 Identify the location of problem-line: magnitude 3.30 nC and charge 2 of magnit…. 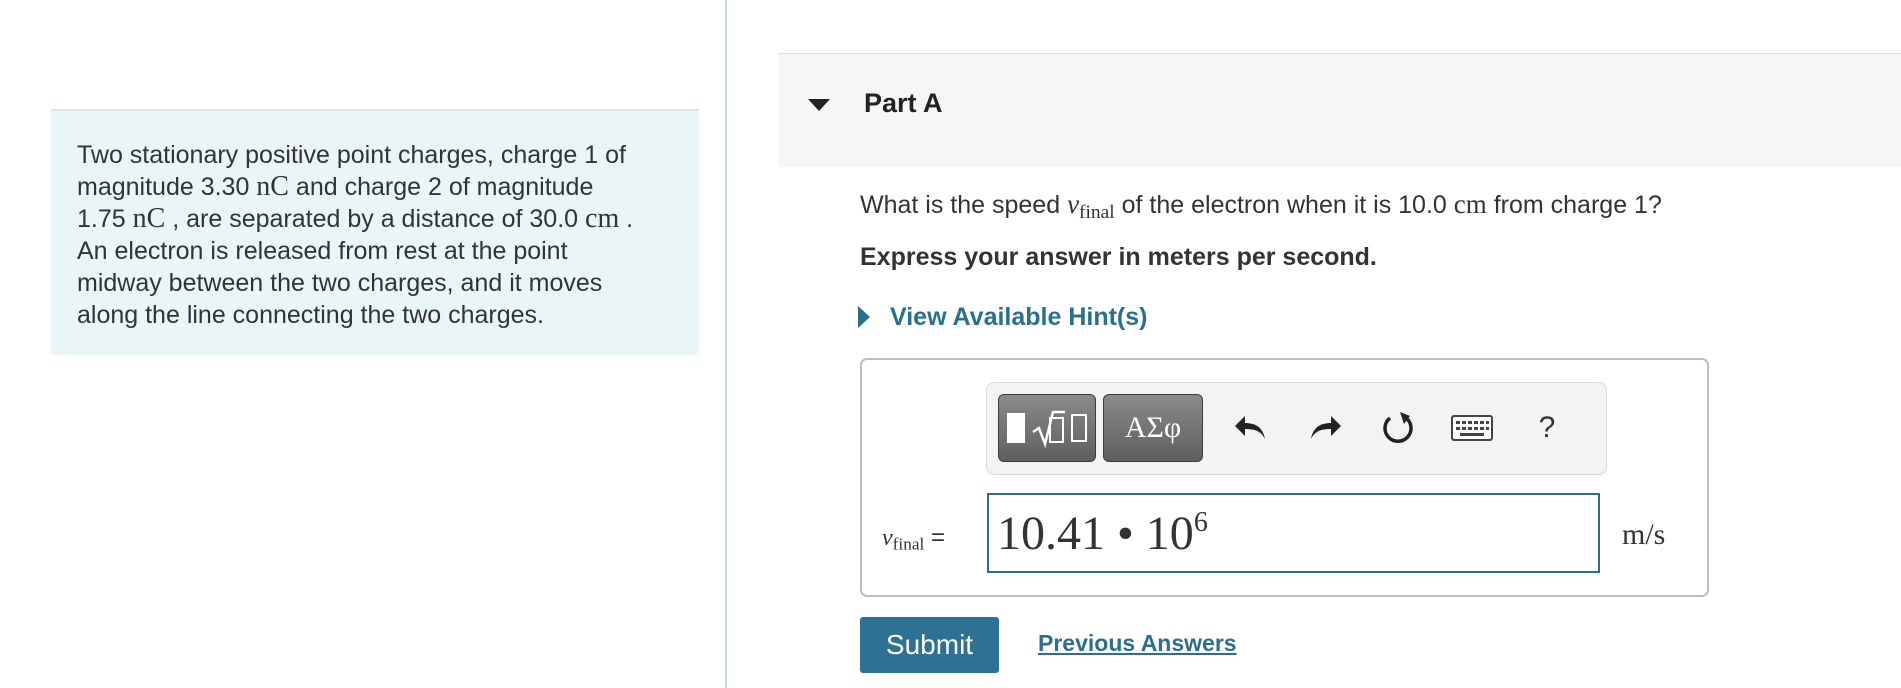
(375, 187).